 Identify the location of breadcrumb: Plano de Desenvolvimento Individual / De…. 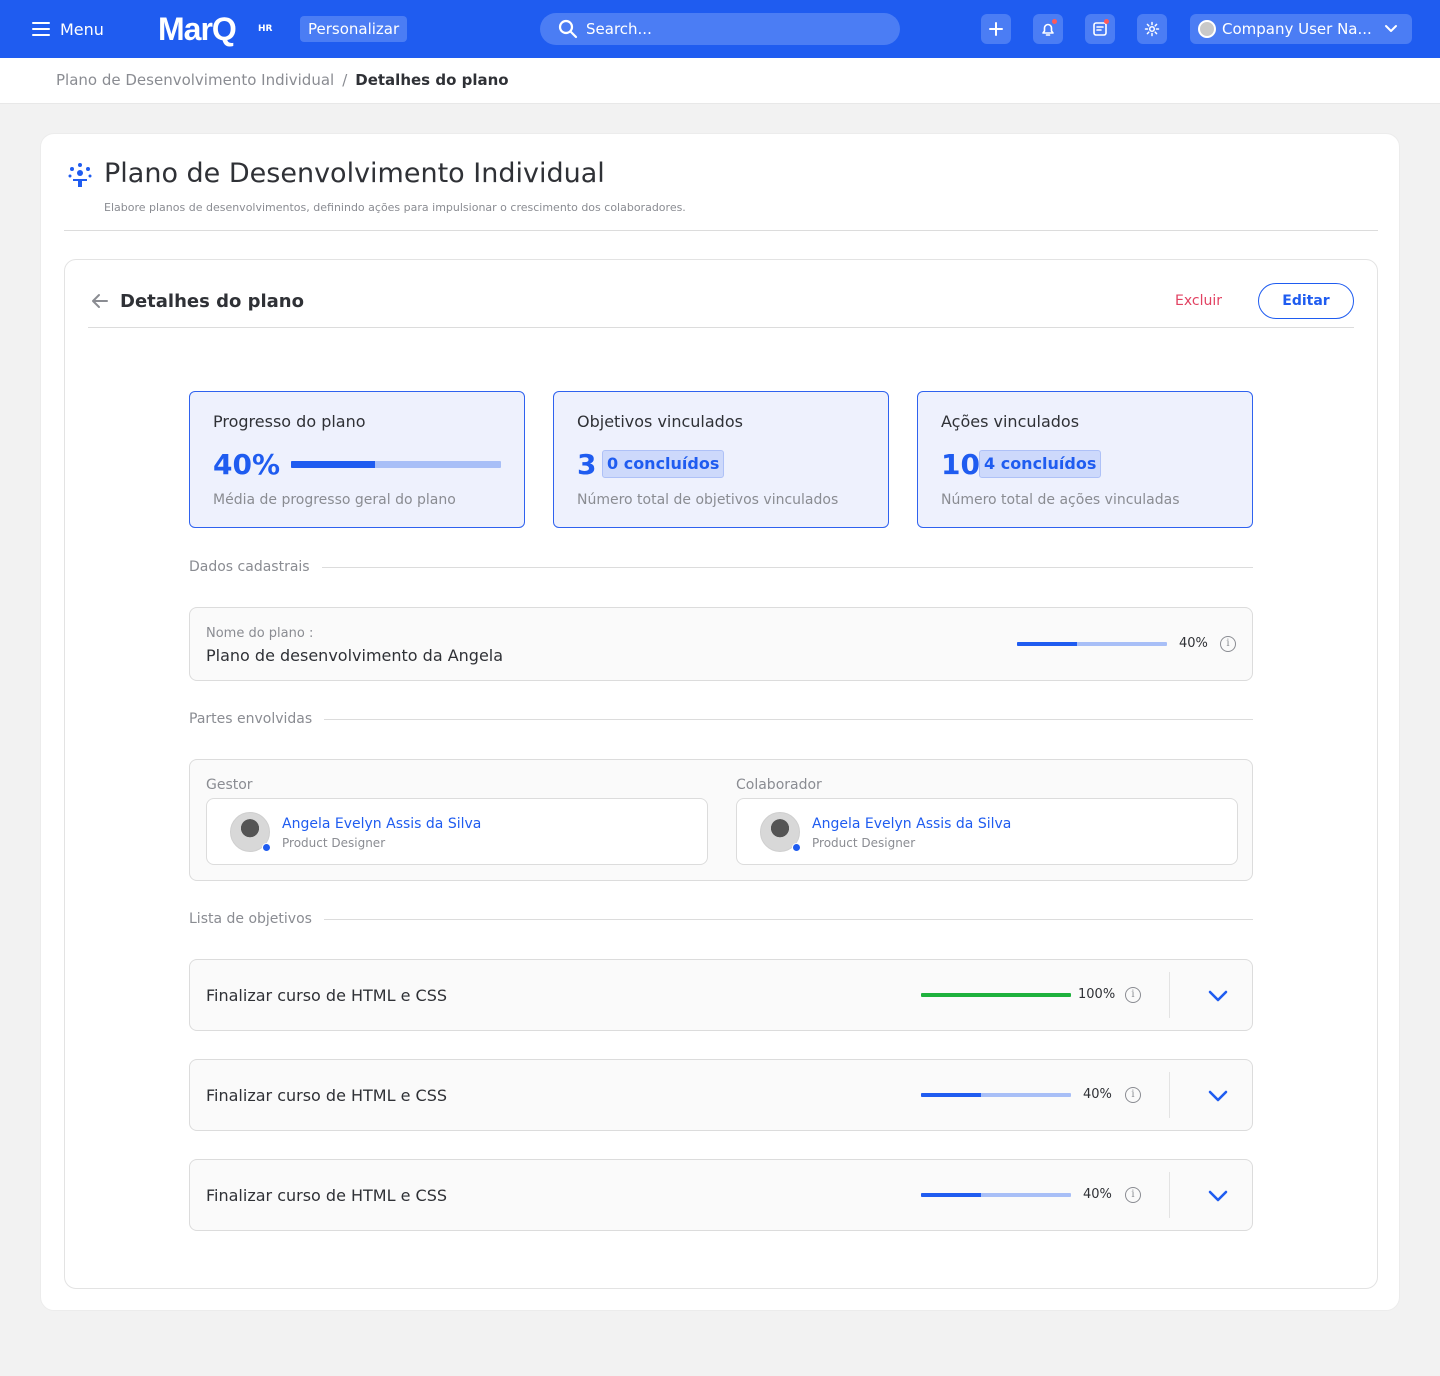
(282, 80).